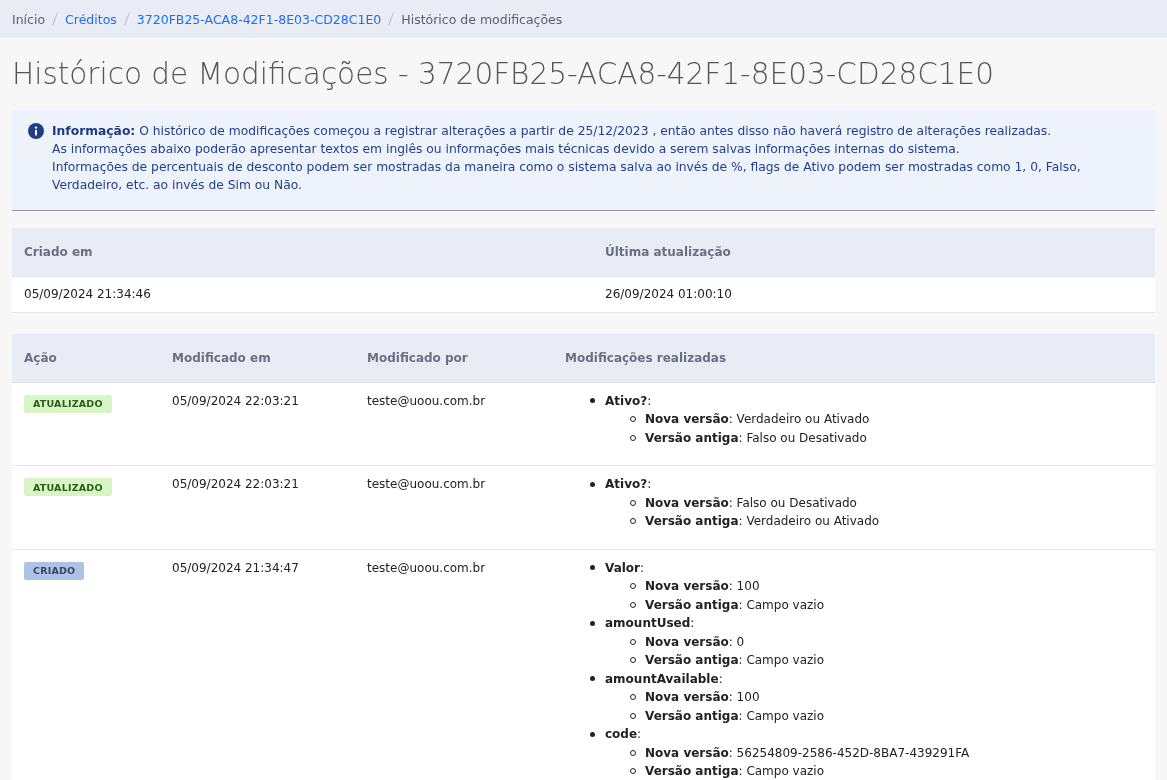 The height and width of the screenshot is (780, 1167). I want to click on column-header: Ação, so click(86, 358).